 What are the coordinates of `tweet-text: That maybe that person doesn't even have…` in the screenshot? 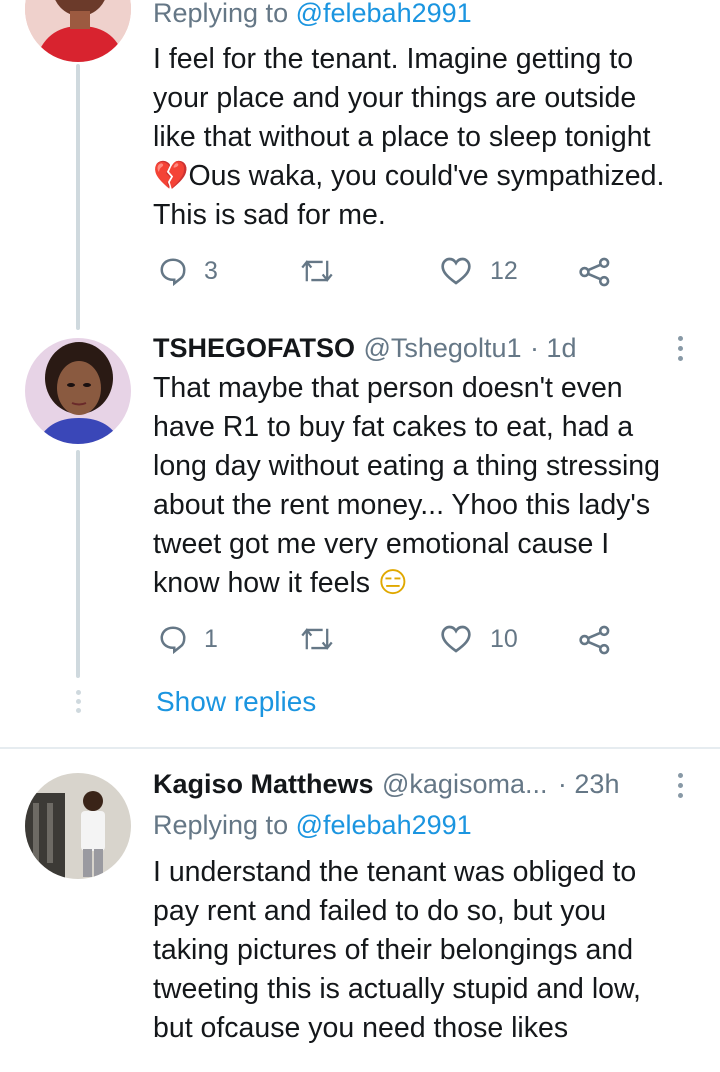 It's located at (406, 485).